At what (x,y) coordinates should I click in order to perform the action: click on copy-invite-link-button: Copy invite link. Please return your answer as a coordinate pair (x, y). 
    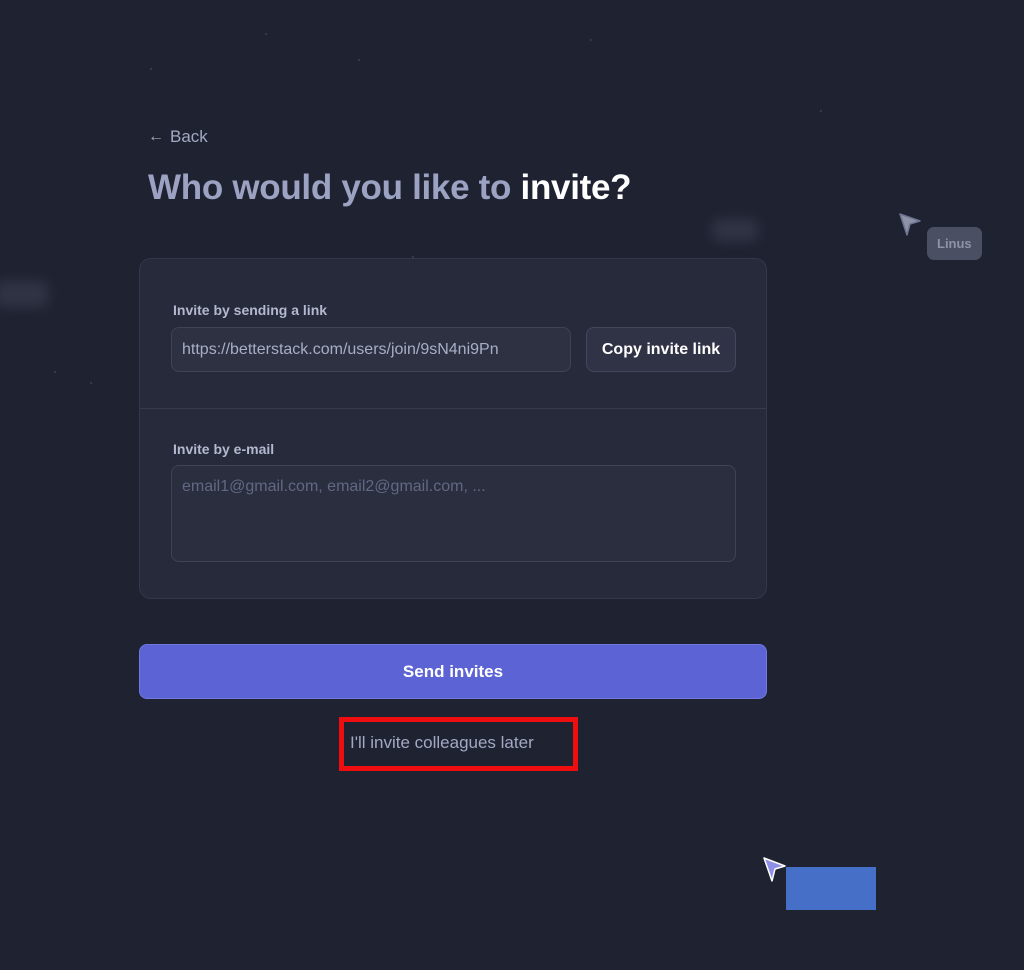
    Looking at the image, I should click on (661, 349).